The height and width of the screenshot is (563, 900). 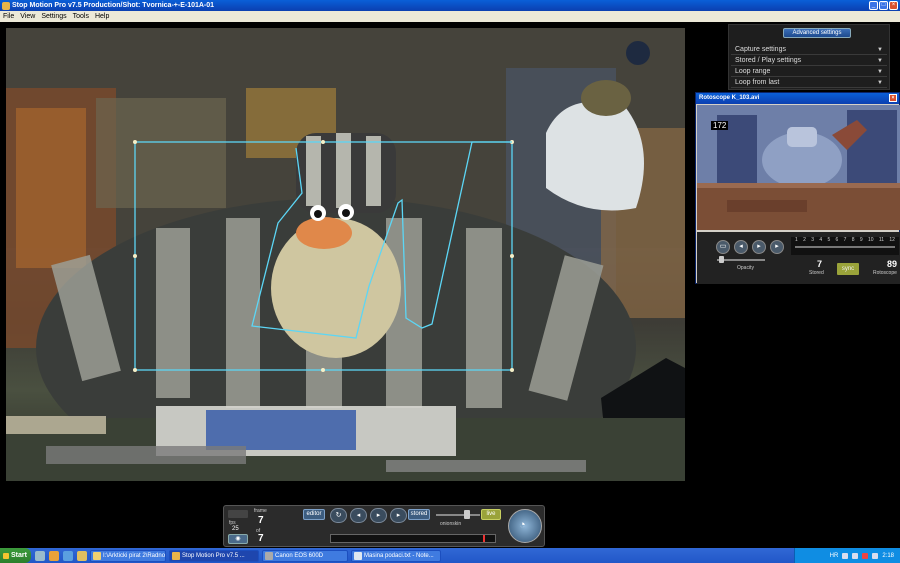 What do you see at coordinates (875, 555) in the screenshot?
I see `update-icon` at bounding box center [875, 555].